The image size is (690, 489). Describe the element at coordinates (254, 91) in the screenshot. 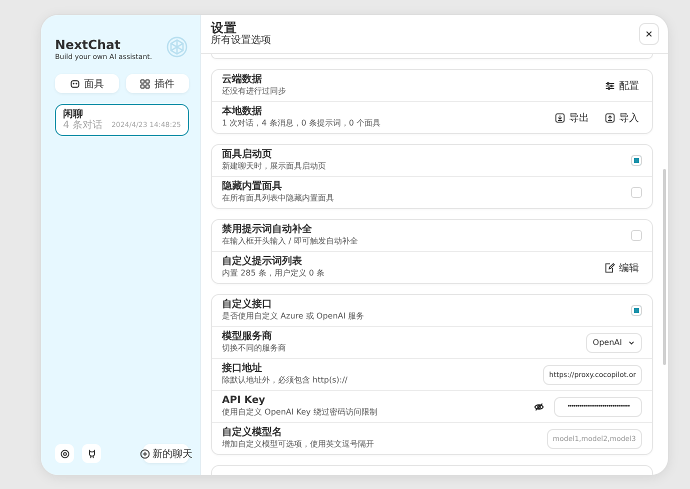

I see `setting-description: 还没有进行过同步` at that location.